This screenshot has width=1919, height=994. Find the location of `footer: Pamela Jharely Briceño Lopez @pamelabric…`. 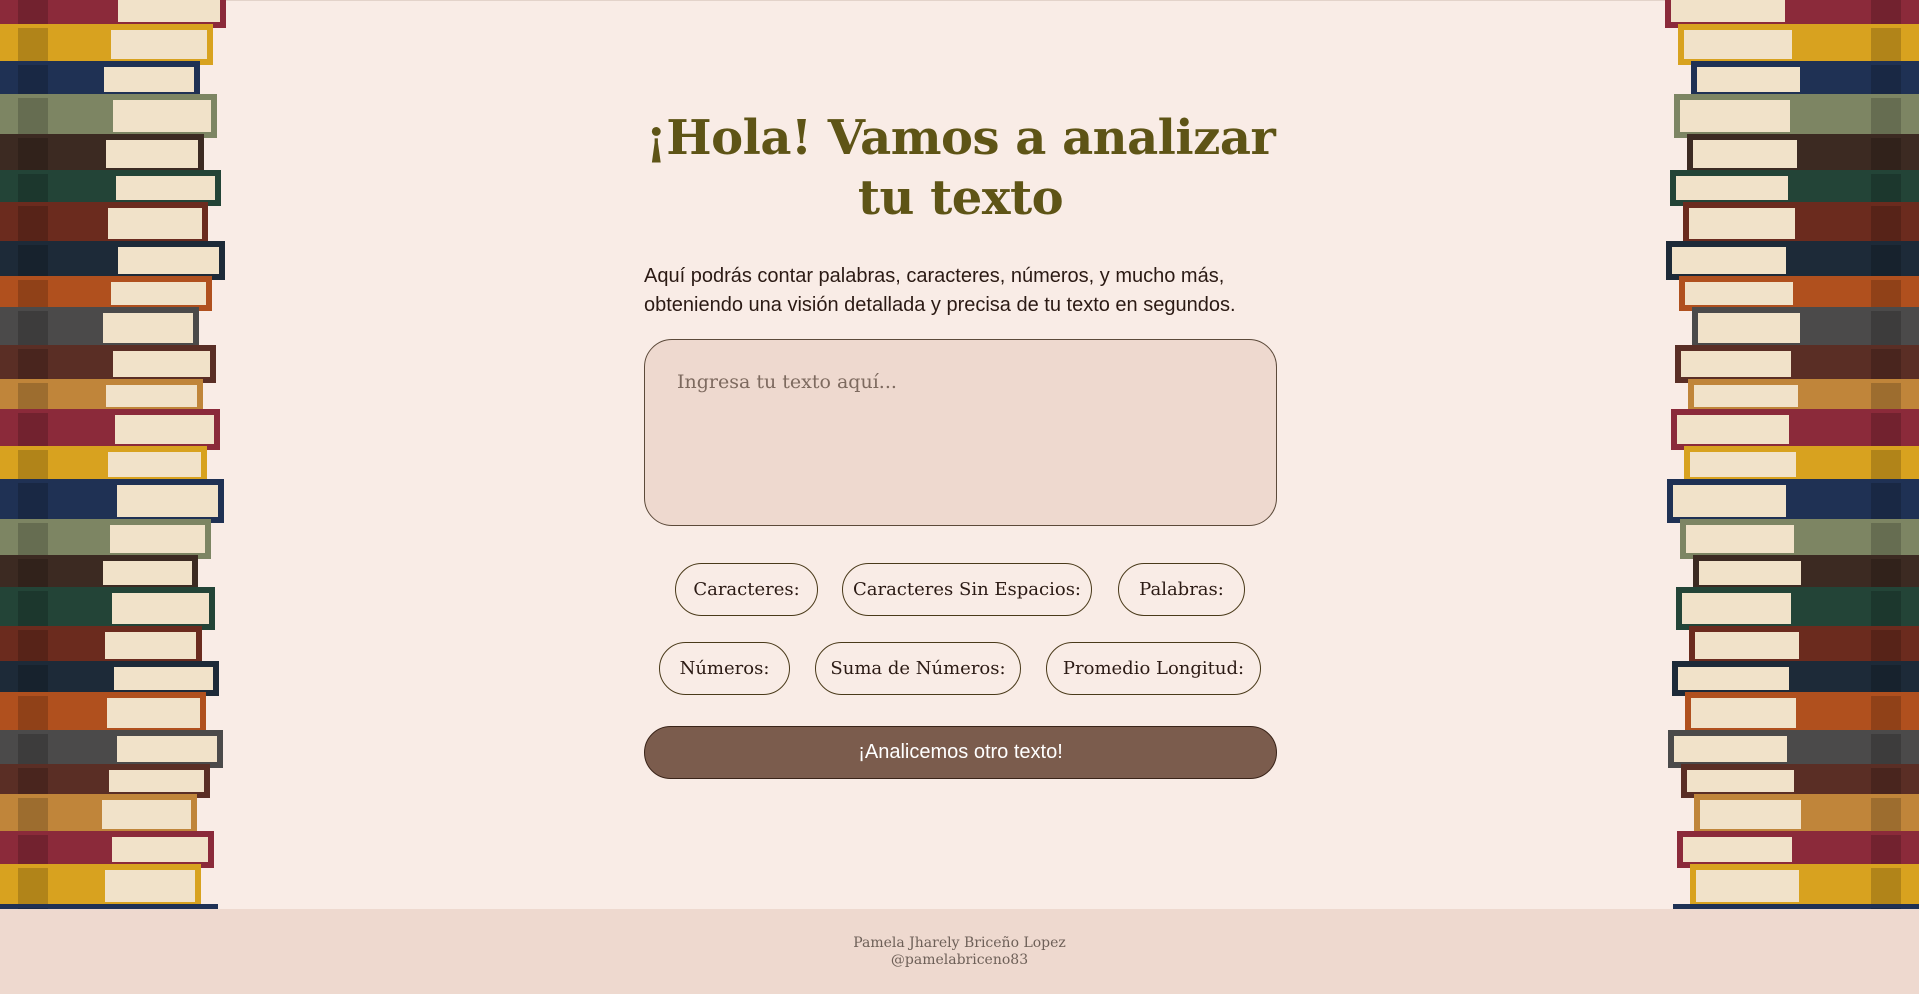

footer: Pamela Jharely Briceño Lopez @pamelabric… is located at coordinates (959, 951).